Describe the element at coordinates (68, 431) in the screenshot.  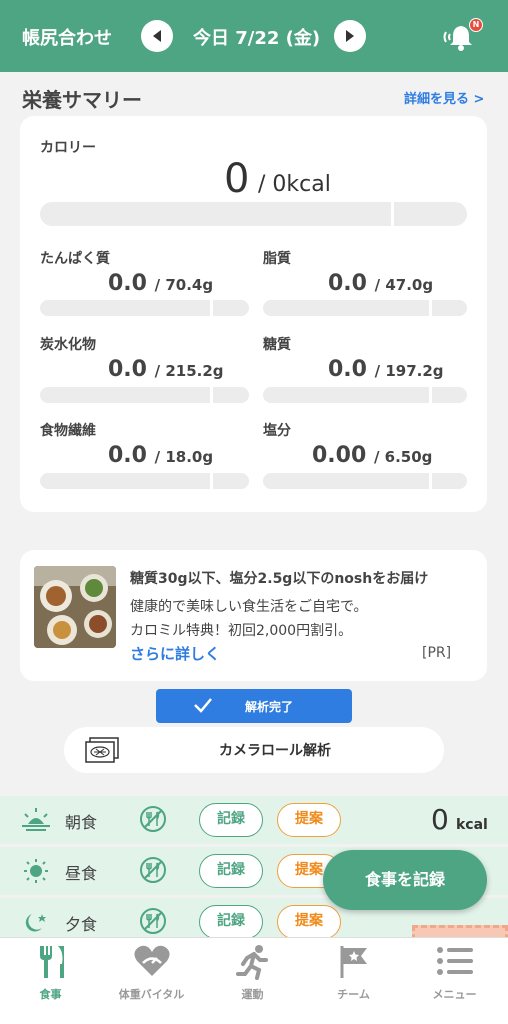
I see `nutrient-label: 食物繊維` at that location.